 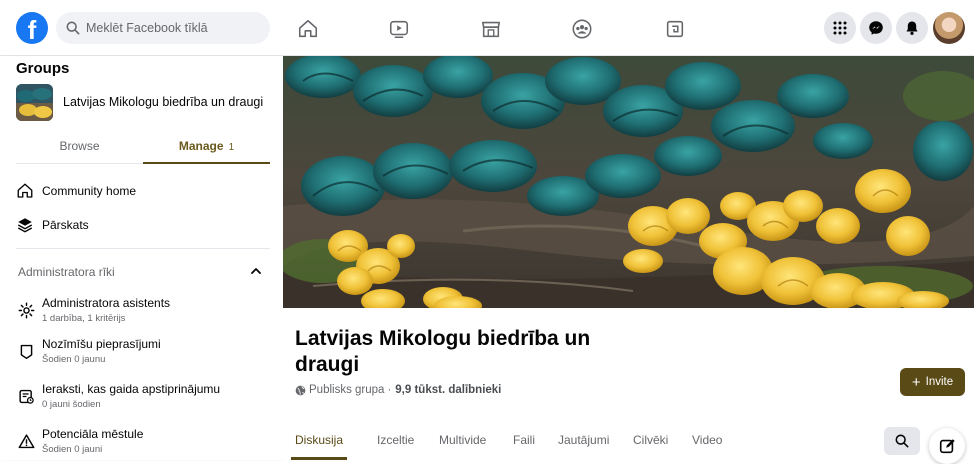 What do you see at coordinates (74, 359) in the screenshot?
I see `admin-tool-subtitle: Šodien 0 jaunu` at bounding box center [74, 359].